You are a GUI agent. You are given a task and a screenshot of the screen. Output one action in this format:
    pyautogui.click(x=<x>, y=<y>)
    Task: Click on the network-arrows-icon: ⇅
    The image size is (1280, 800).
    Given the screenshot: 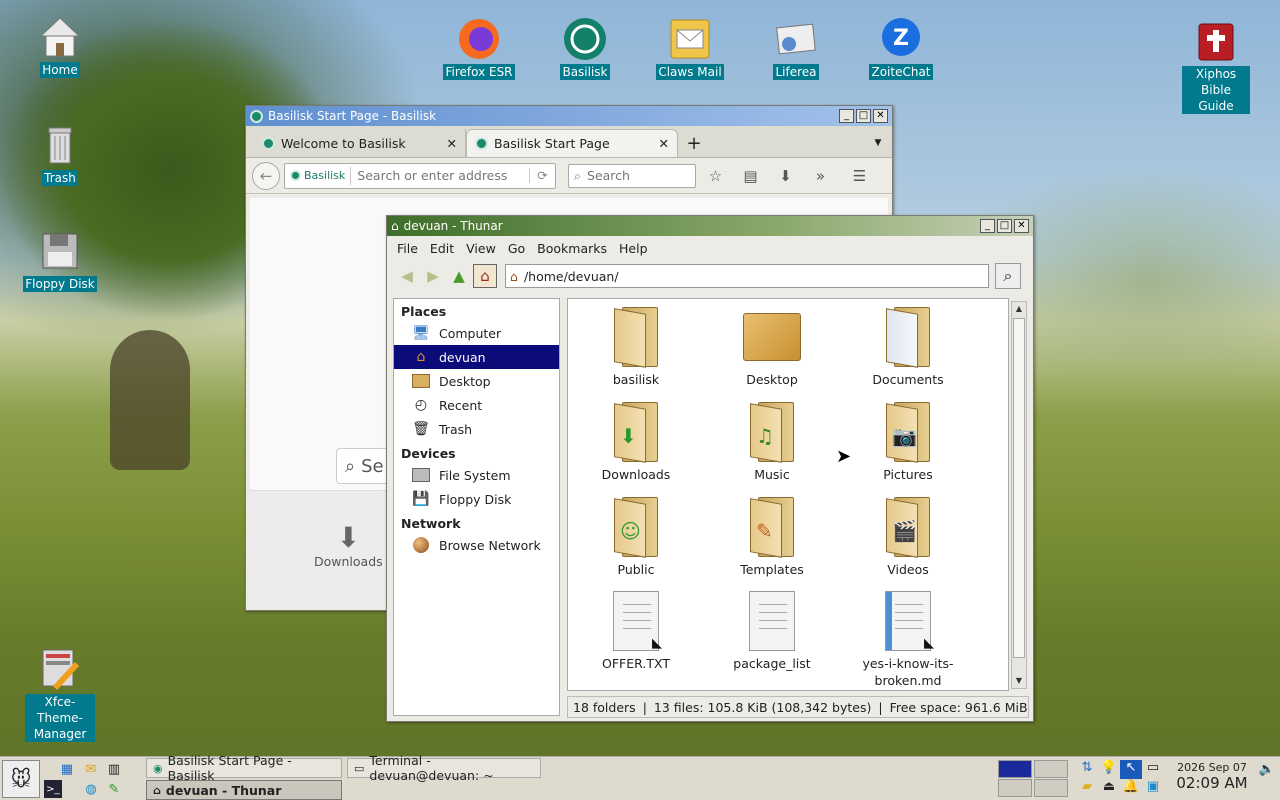 What is the action you would take?
    pyautogui.click(x=1087, y=769)
    